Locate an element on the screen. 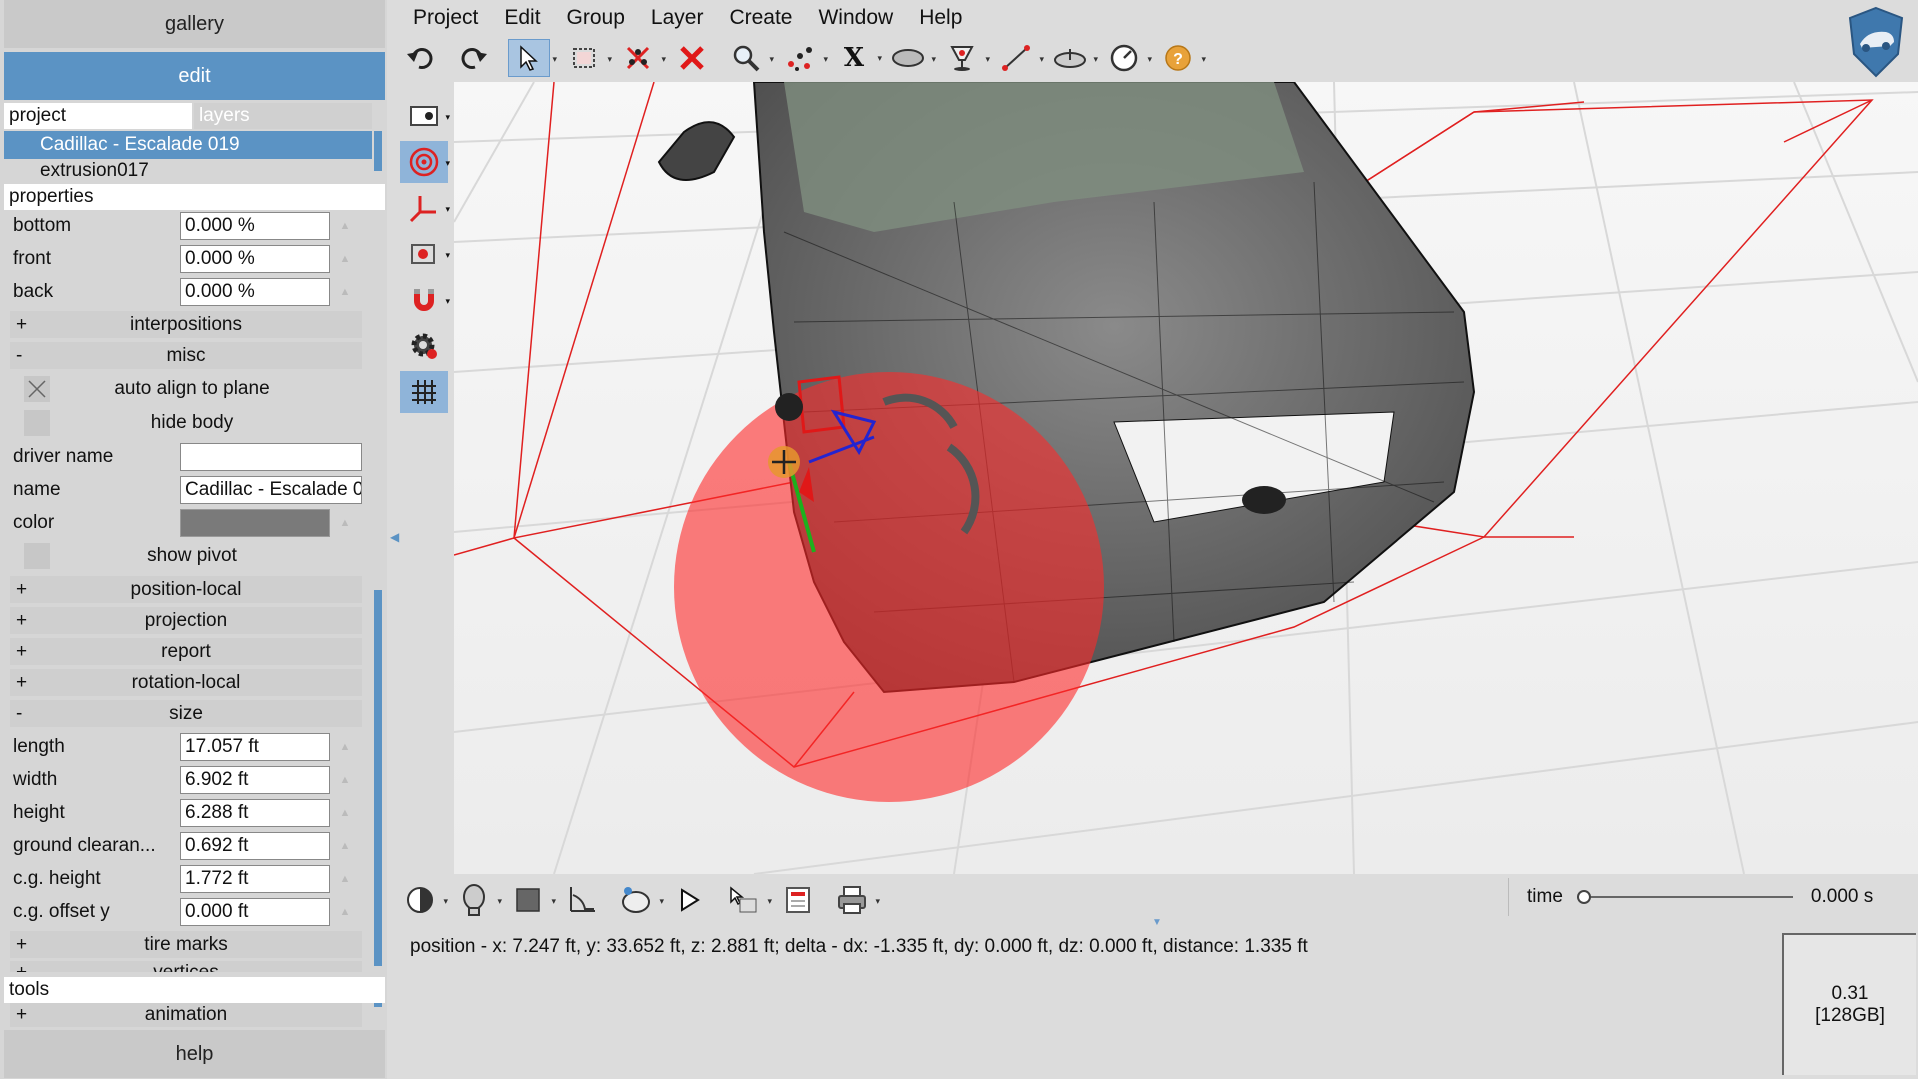 The width and height of the screenshot is (1918, 1079). help-button: help is located at coordinates (194, 1054).